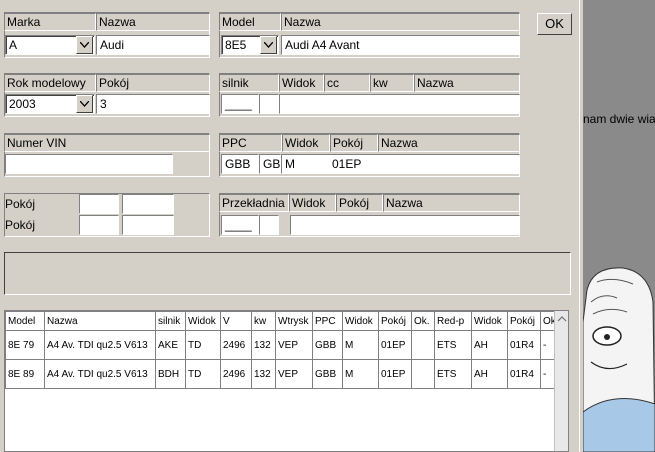 This screenshot has width=655, height=452. What do you see at coordinates (301, 83) in the screenshot?
I see `silnik-widok-header: Widok` at bounding box center [301, 83].